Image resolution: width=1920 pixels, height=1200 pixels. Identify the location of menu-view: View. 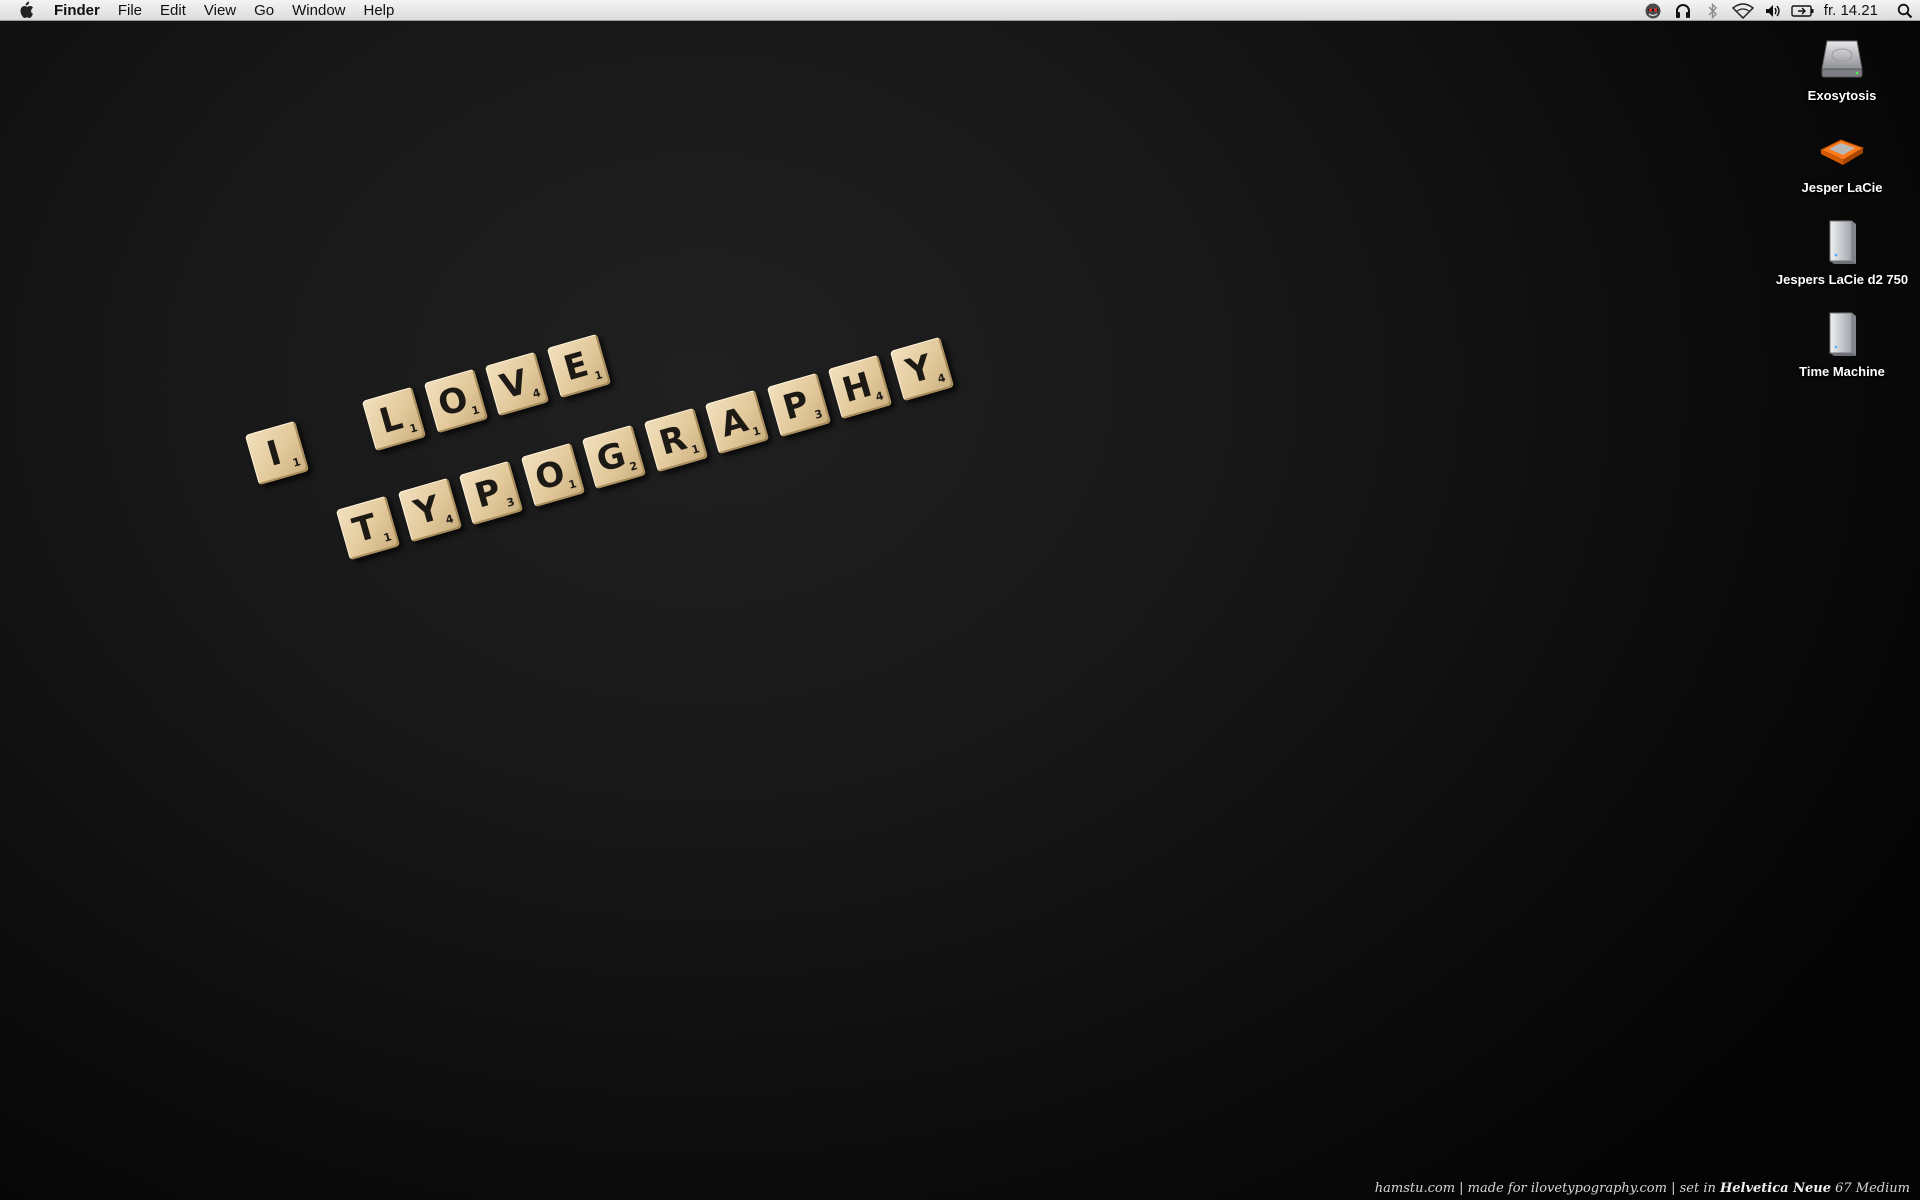
(220, 10).